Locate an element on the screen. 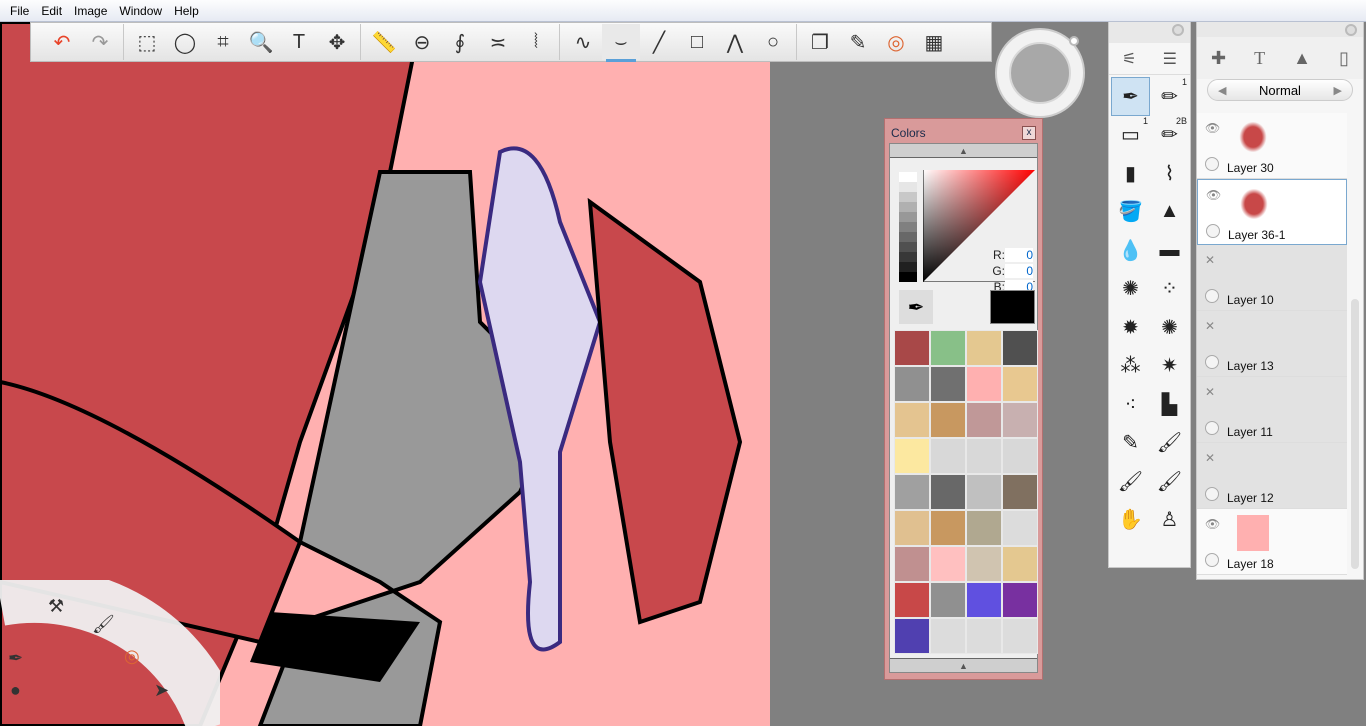  add-layer-icon: ✚ is located at coordinates (1218, 58).